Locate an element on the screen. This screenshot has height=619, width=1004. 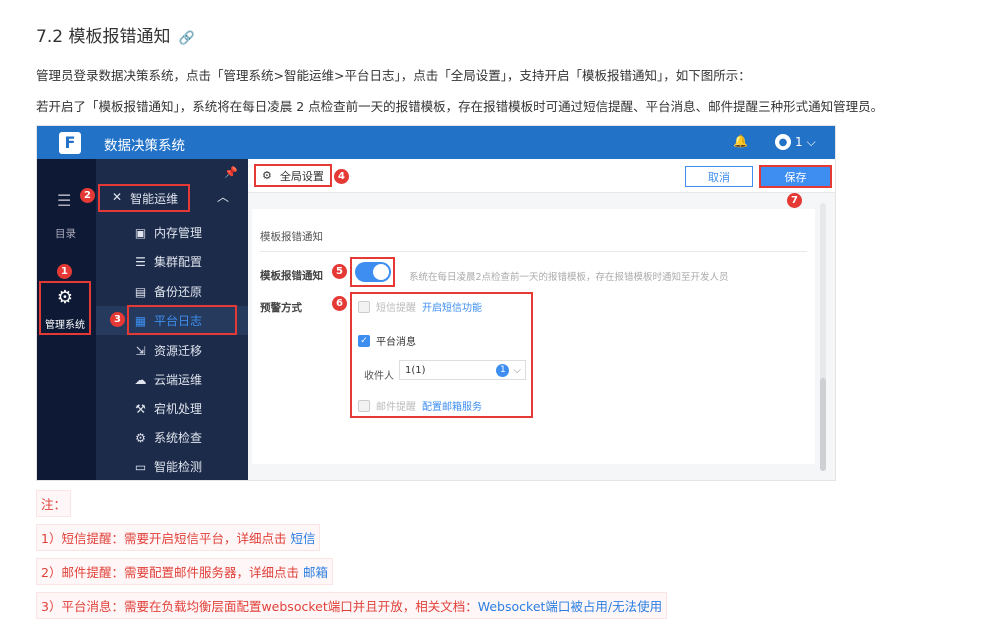
nav-item-check: ⚙ 系统检查 is located at coordinates (172, 437).